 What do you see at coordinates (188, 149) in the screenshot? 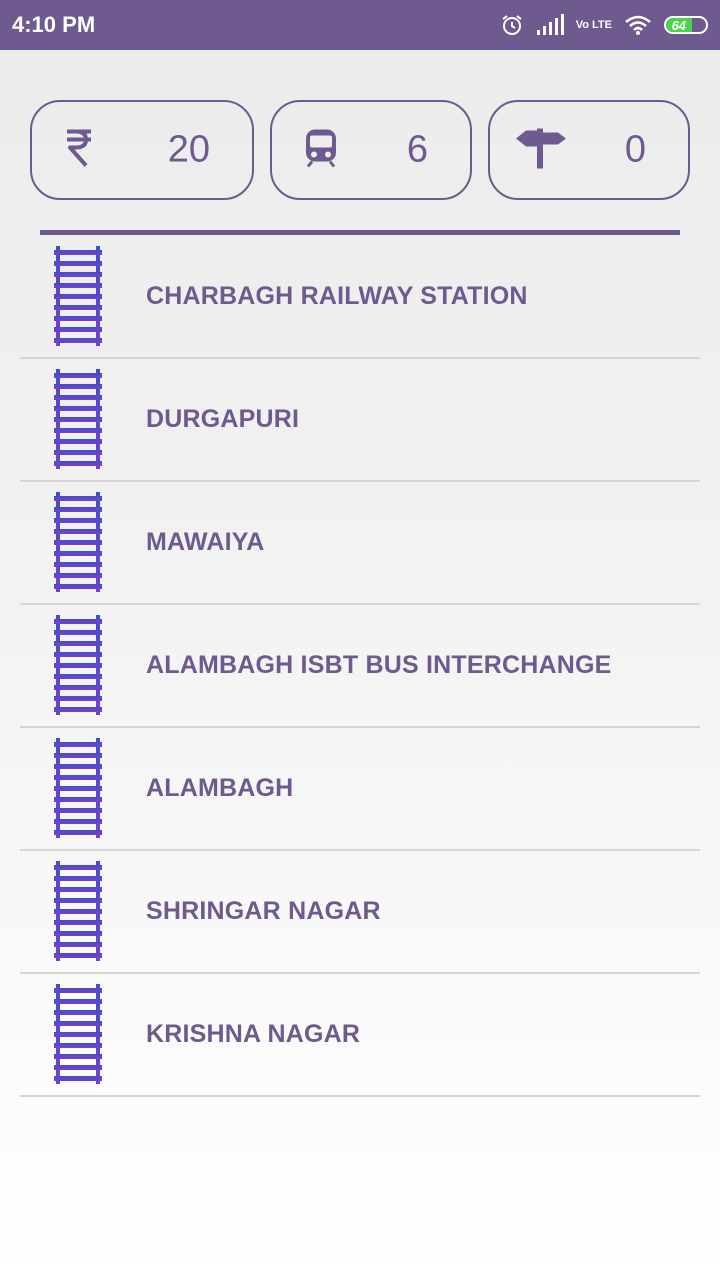
I see `fare-value: 20` at bounding box center [188, 149].